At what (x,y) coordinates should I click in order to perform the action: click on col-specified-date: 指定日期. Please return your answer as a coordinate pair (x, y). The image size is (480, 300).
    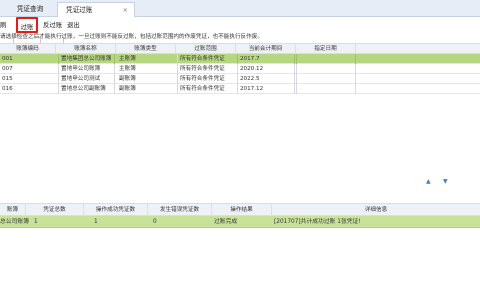
    Looking at the image, I should click on (326, 49).